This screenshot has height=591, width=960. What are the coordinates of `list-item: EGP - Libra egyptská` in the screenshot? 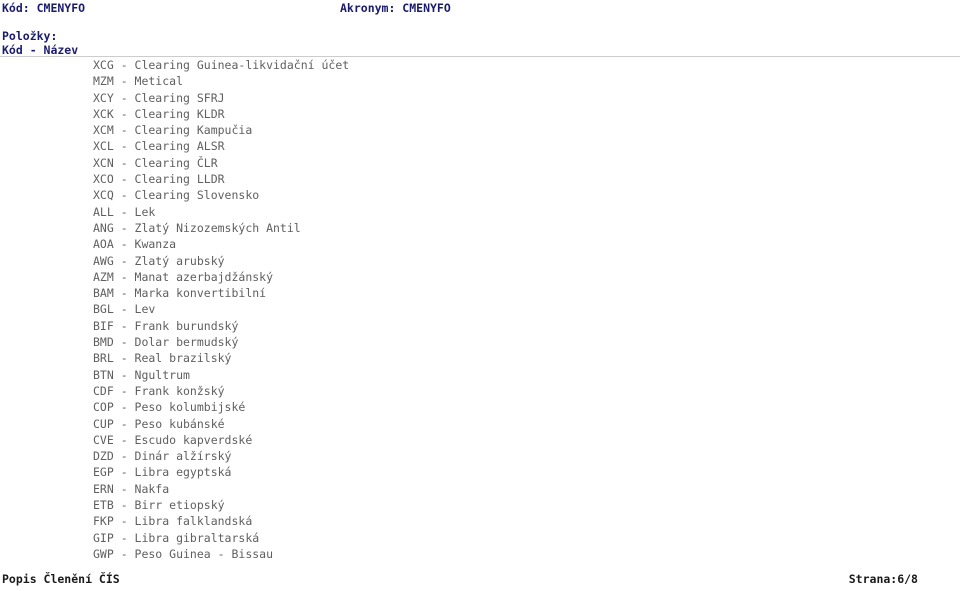 It's located at (162, 472).